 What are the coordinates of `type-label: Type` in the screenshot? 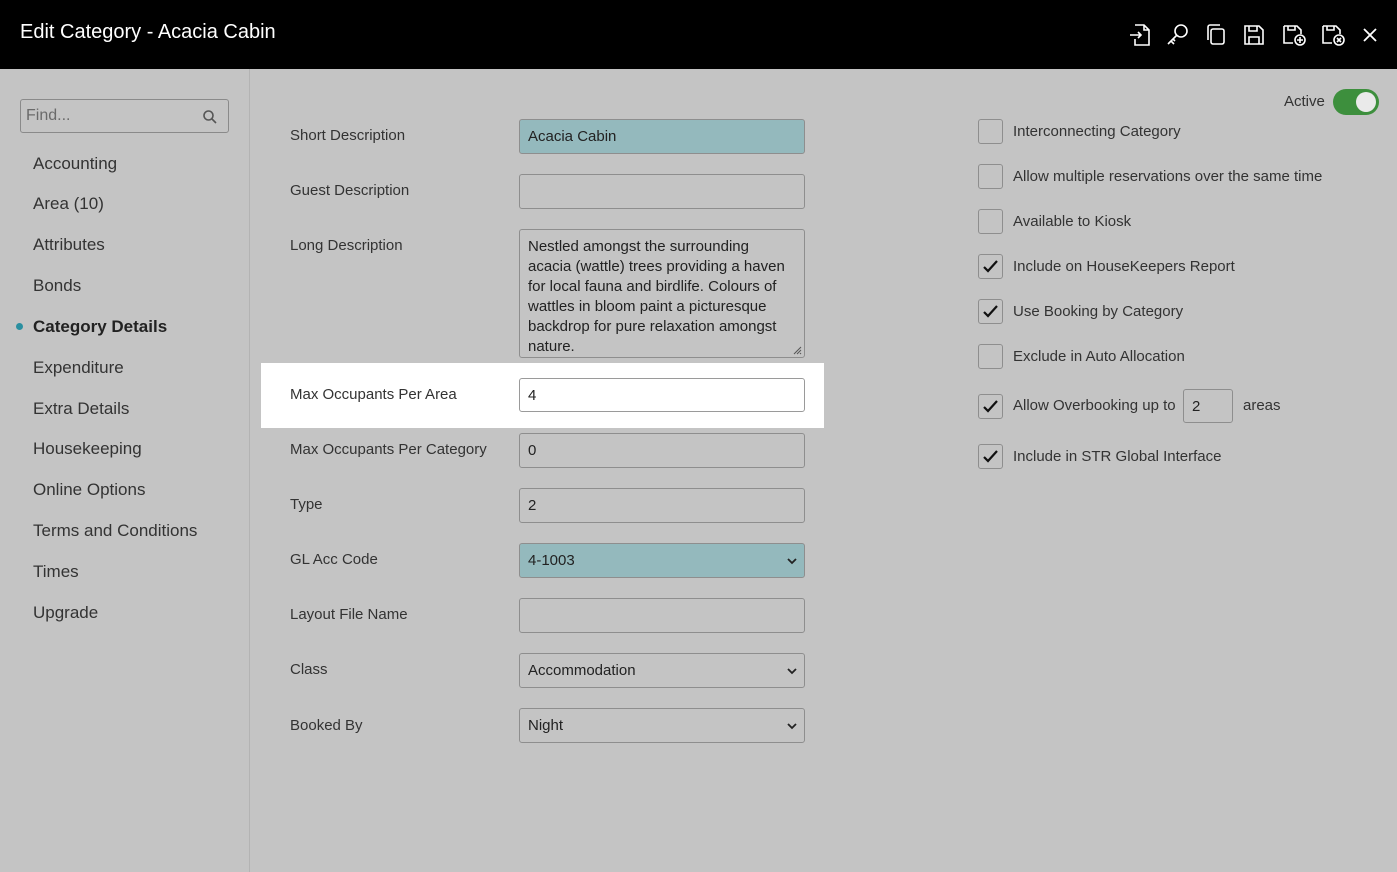 It's located at (306, 504).